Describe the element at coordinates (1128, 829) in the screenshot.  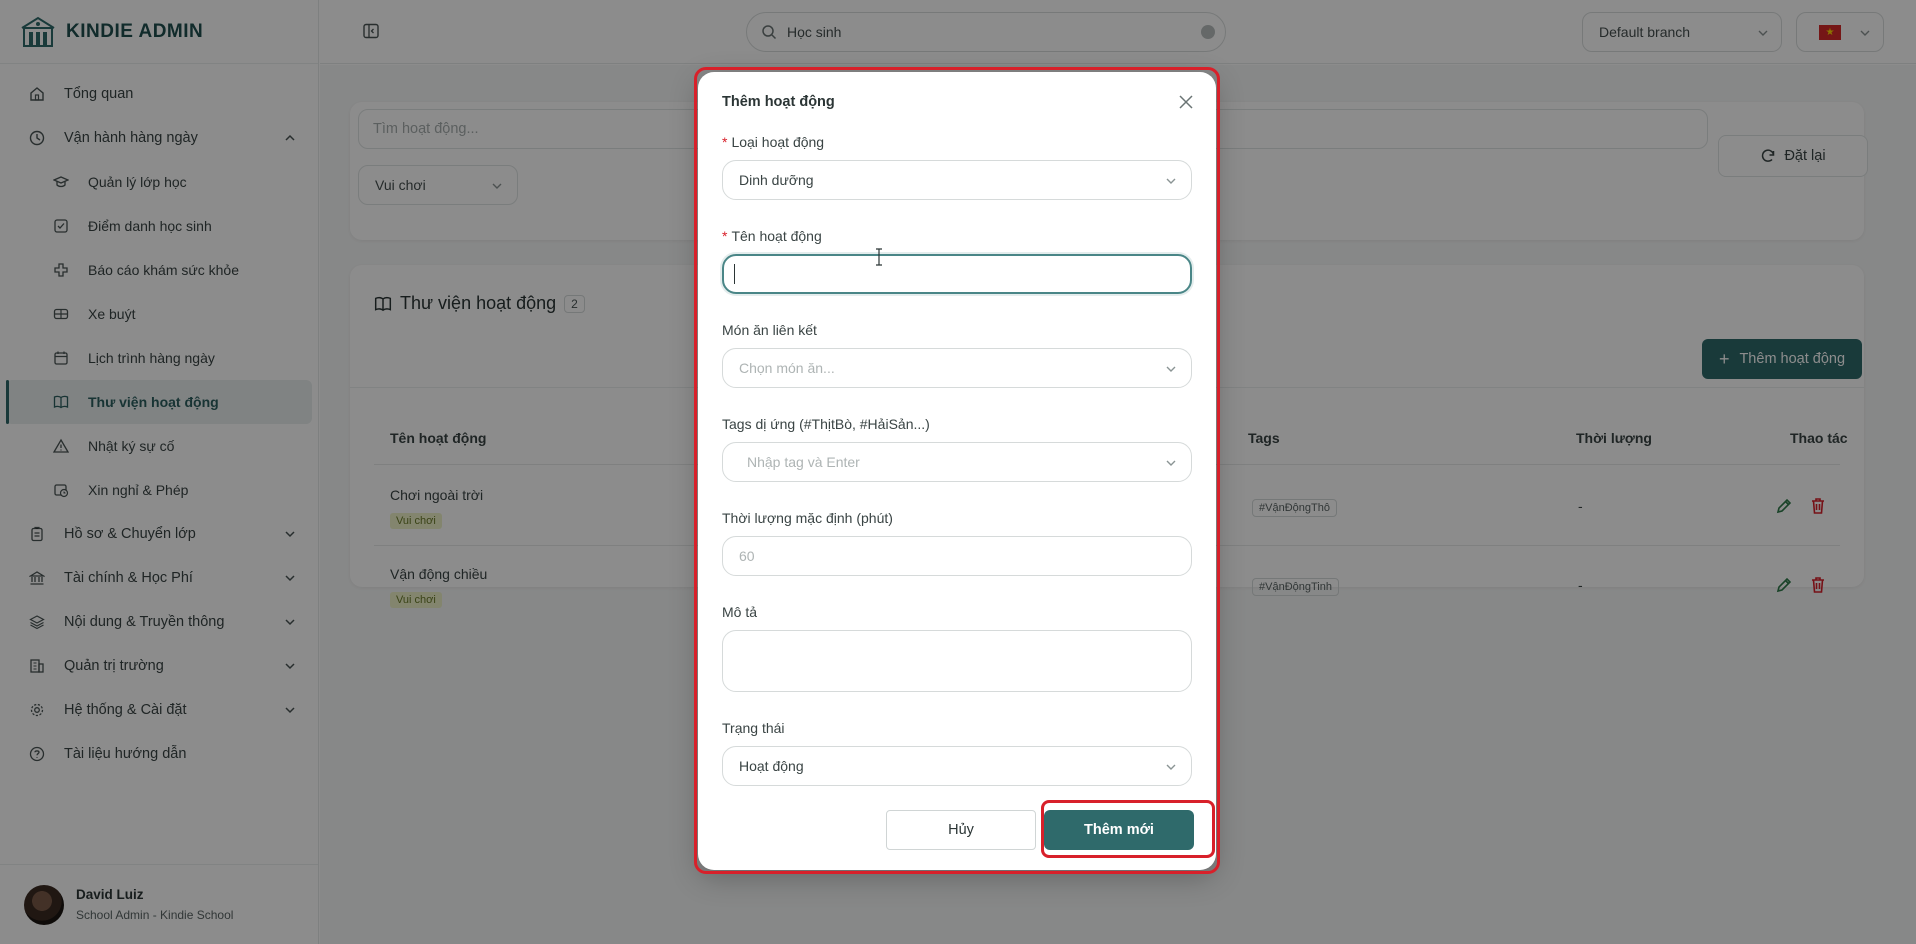
I see `highlight-frame-submit` at that location.